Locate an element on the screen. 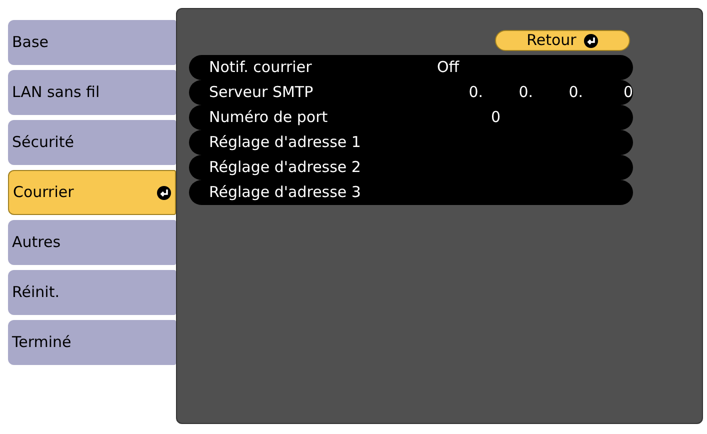 The image size is (707, 434). menu-tab: LAN sans fil is located at coordinates (92, 92).